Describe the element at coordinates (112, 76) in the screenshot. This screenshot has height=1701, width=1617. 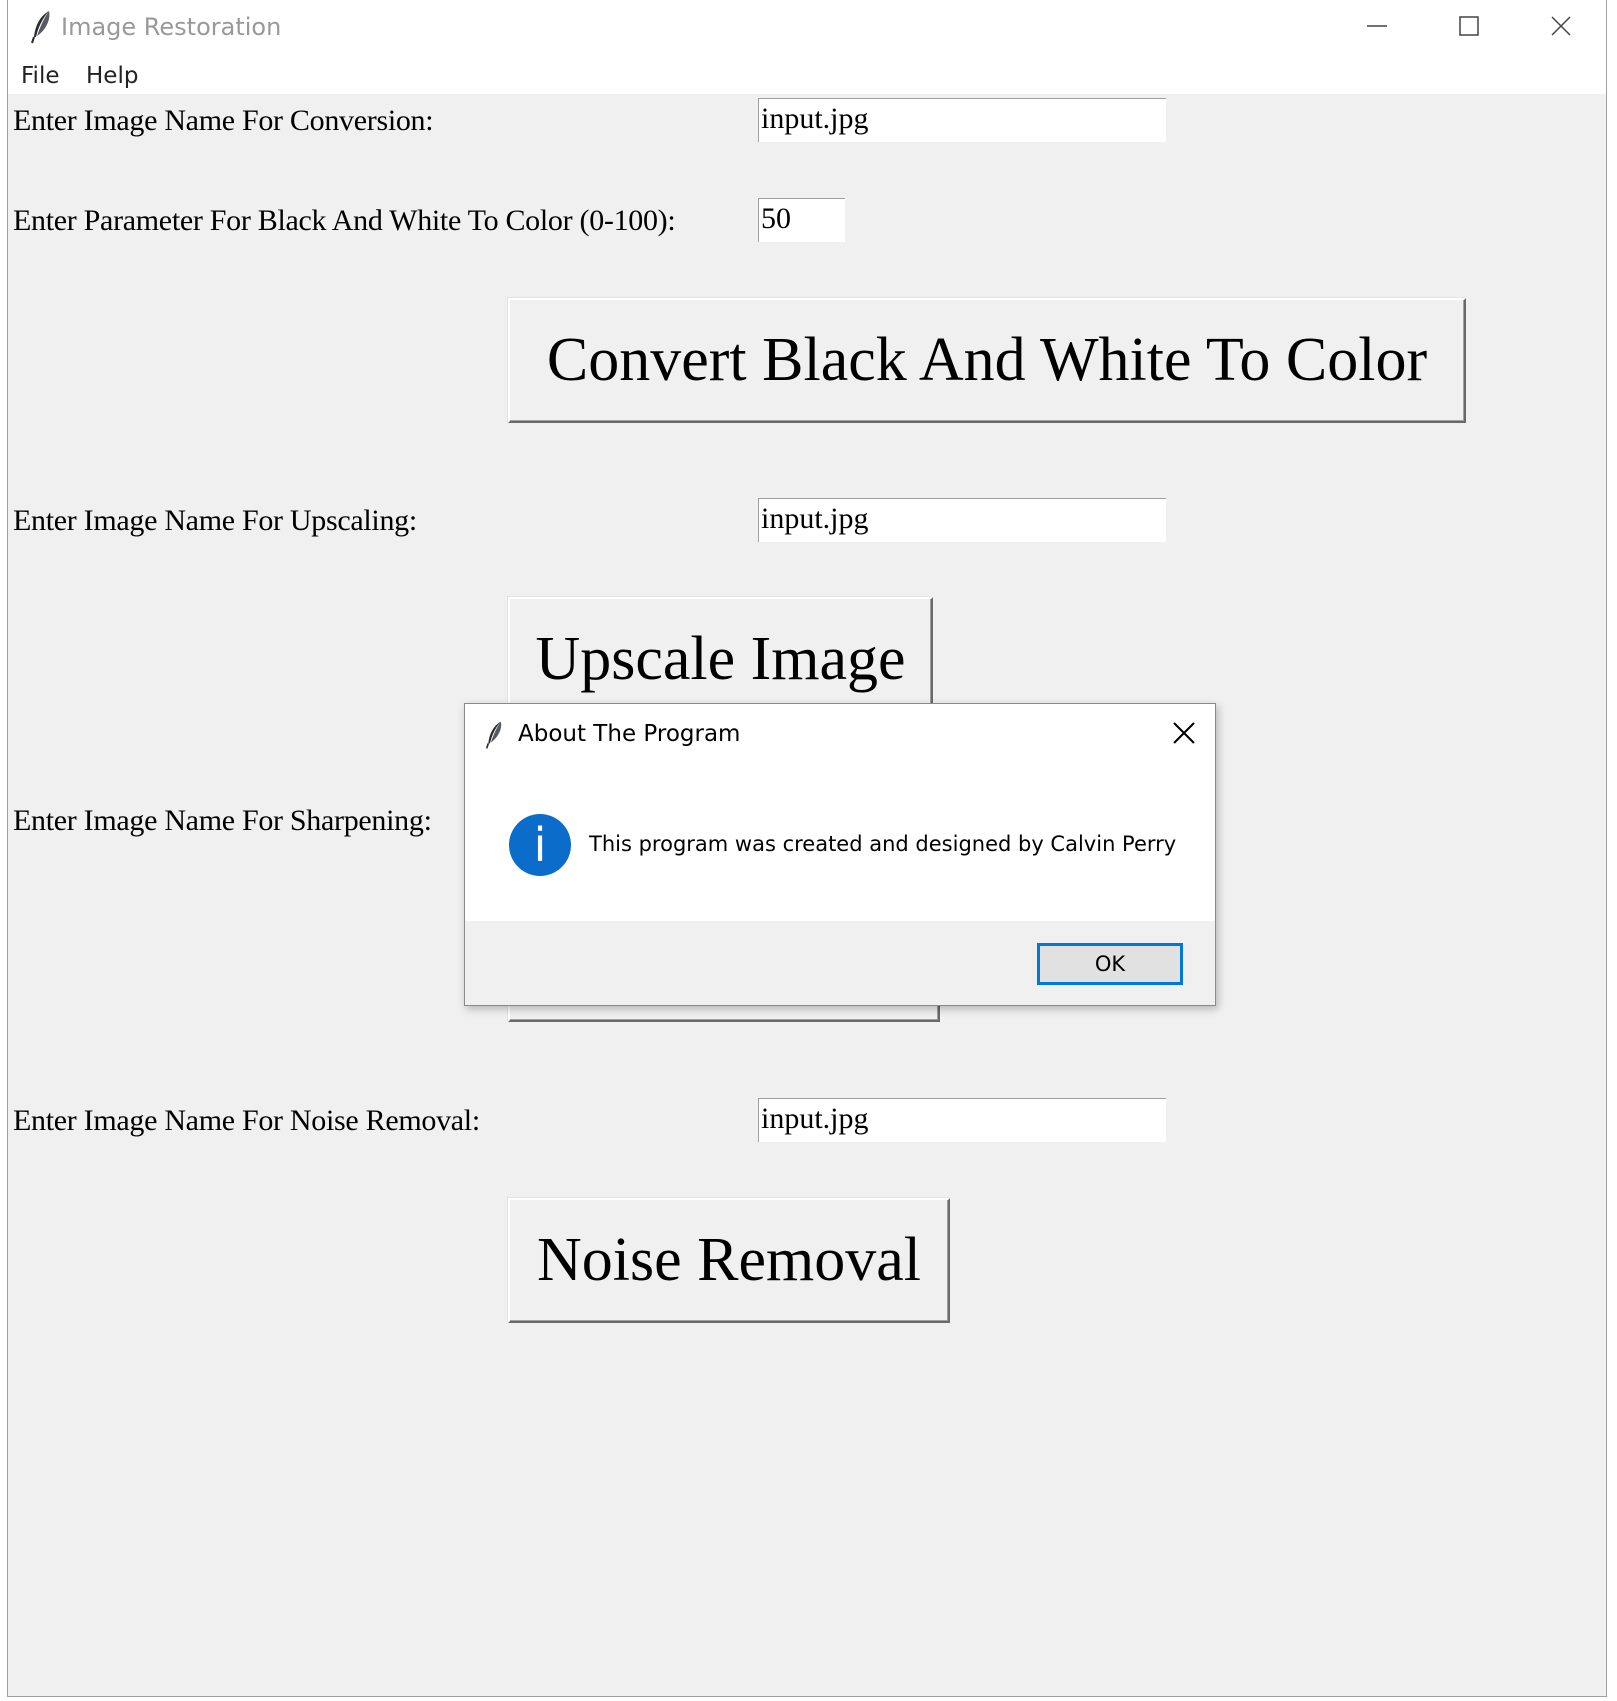
I see `menu-help: Help` at that location.